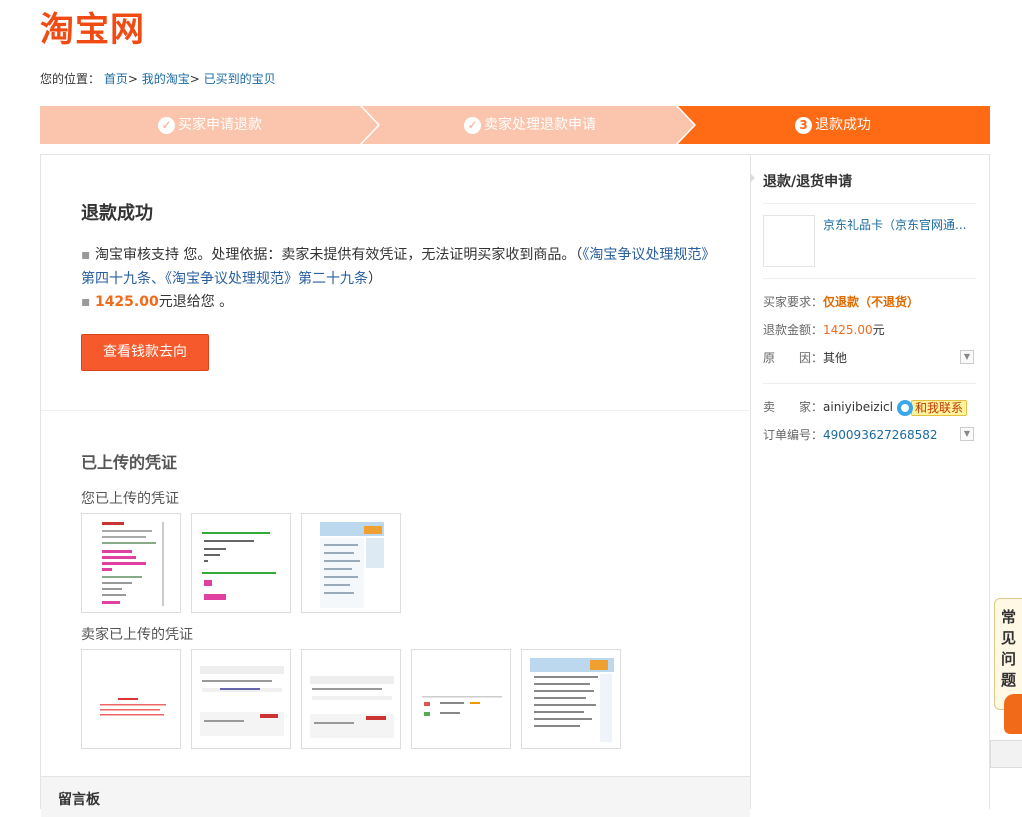 Image resolution: width=1022 pixels, height=817 pixels. Describe the element at coordinates (858, 407) in the screenshot. I see `seller-name: ainiyibeizicl` at that location.